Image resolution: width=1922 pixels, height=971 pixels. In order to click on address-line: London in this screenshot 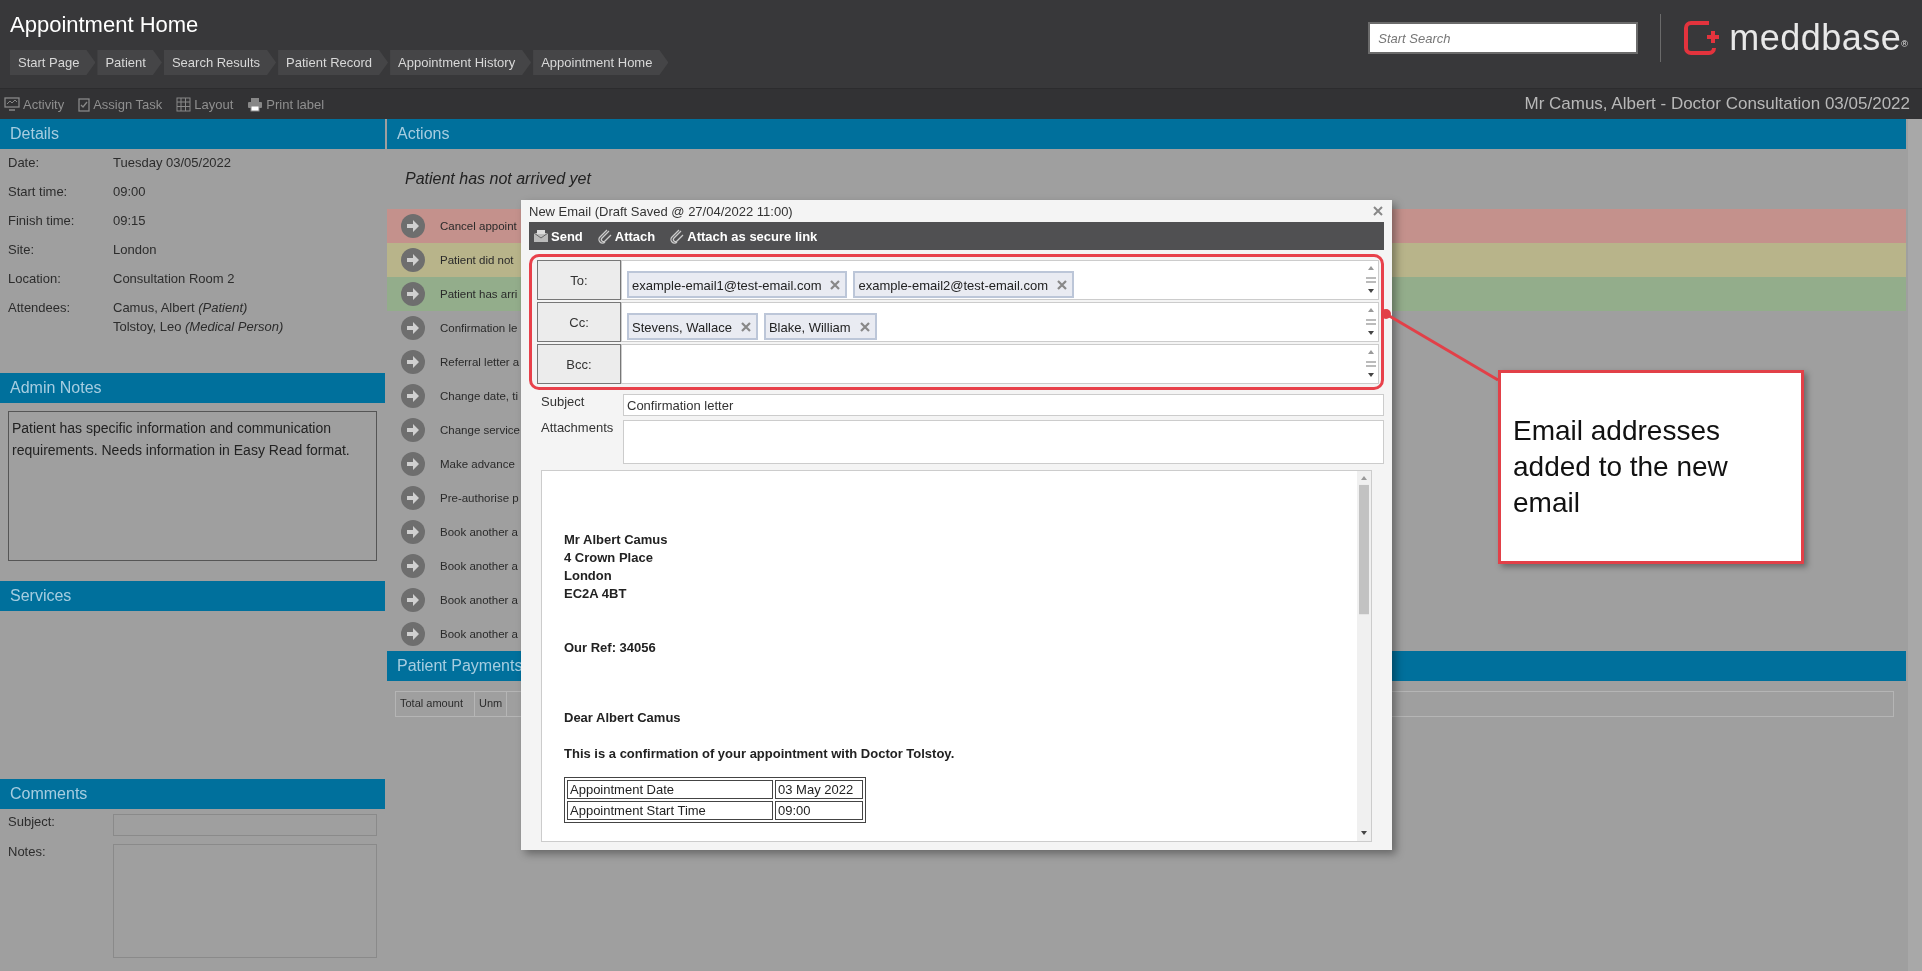, I will do `click(588, 576)`.